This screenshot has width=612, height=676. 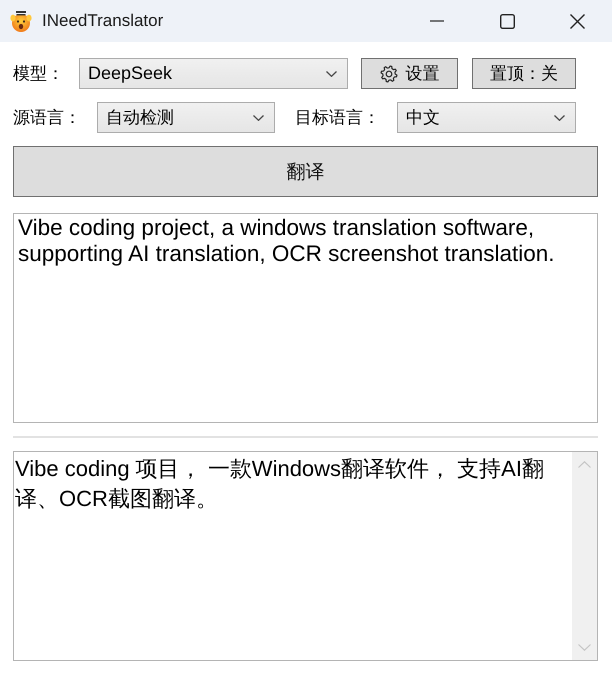 What do you see at coordinates (21, 21) in the screenshot?
I see `shocked-face-icon` at bounding box center [21, 21].